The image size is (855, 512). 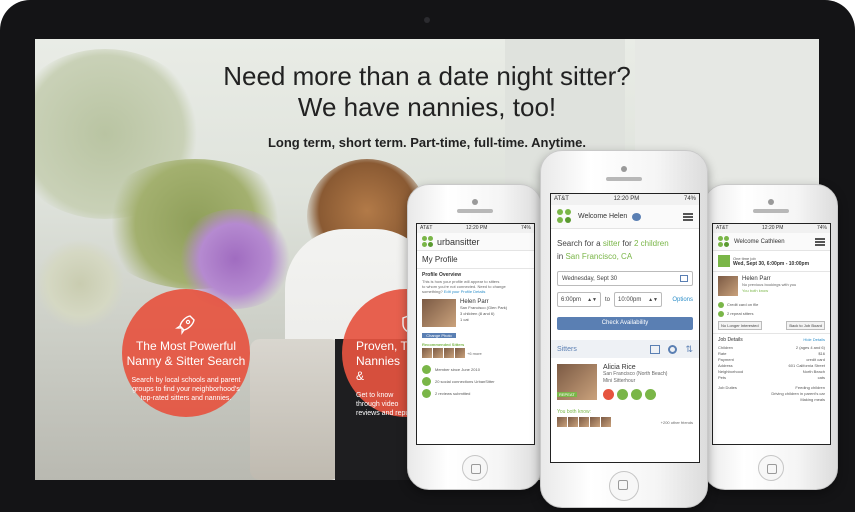 I want to click on time-to-select: 10:00pm ▲▼, so click(x=638, y=299).